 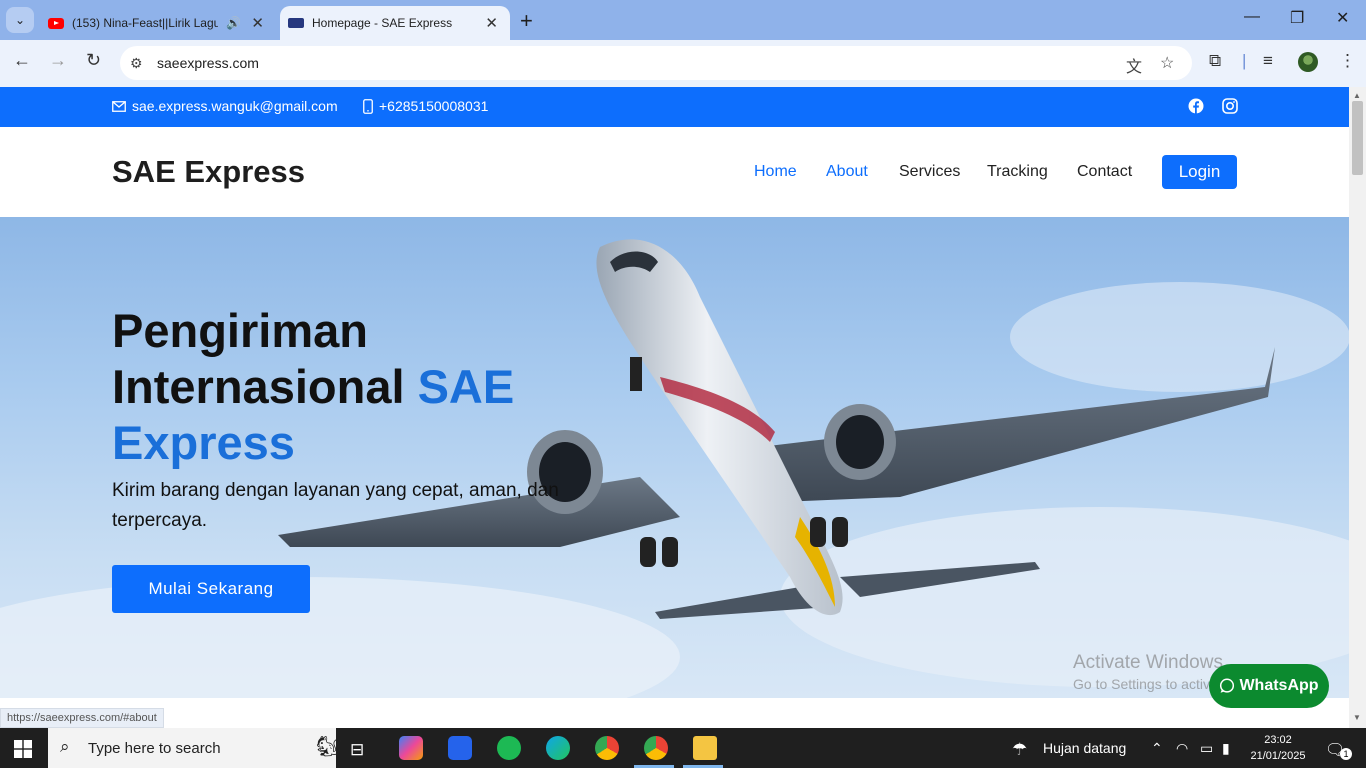 What do you see at coordinates (466, 386) in the screenshot?
I see `hero-title-accent1: SAE` at bounding box center [466, 386].